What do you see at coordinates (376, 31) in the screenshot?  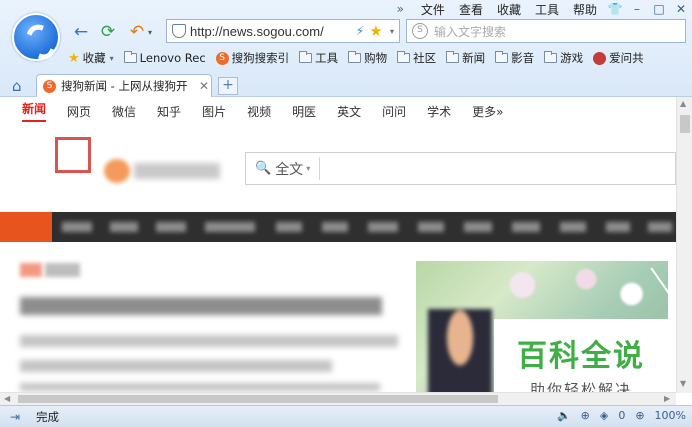 I see `bookmark-star-icon: ★` at bounding box center [376, 31].